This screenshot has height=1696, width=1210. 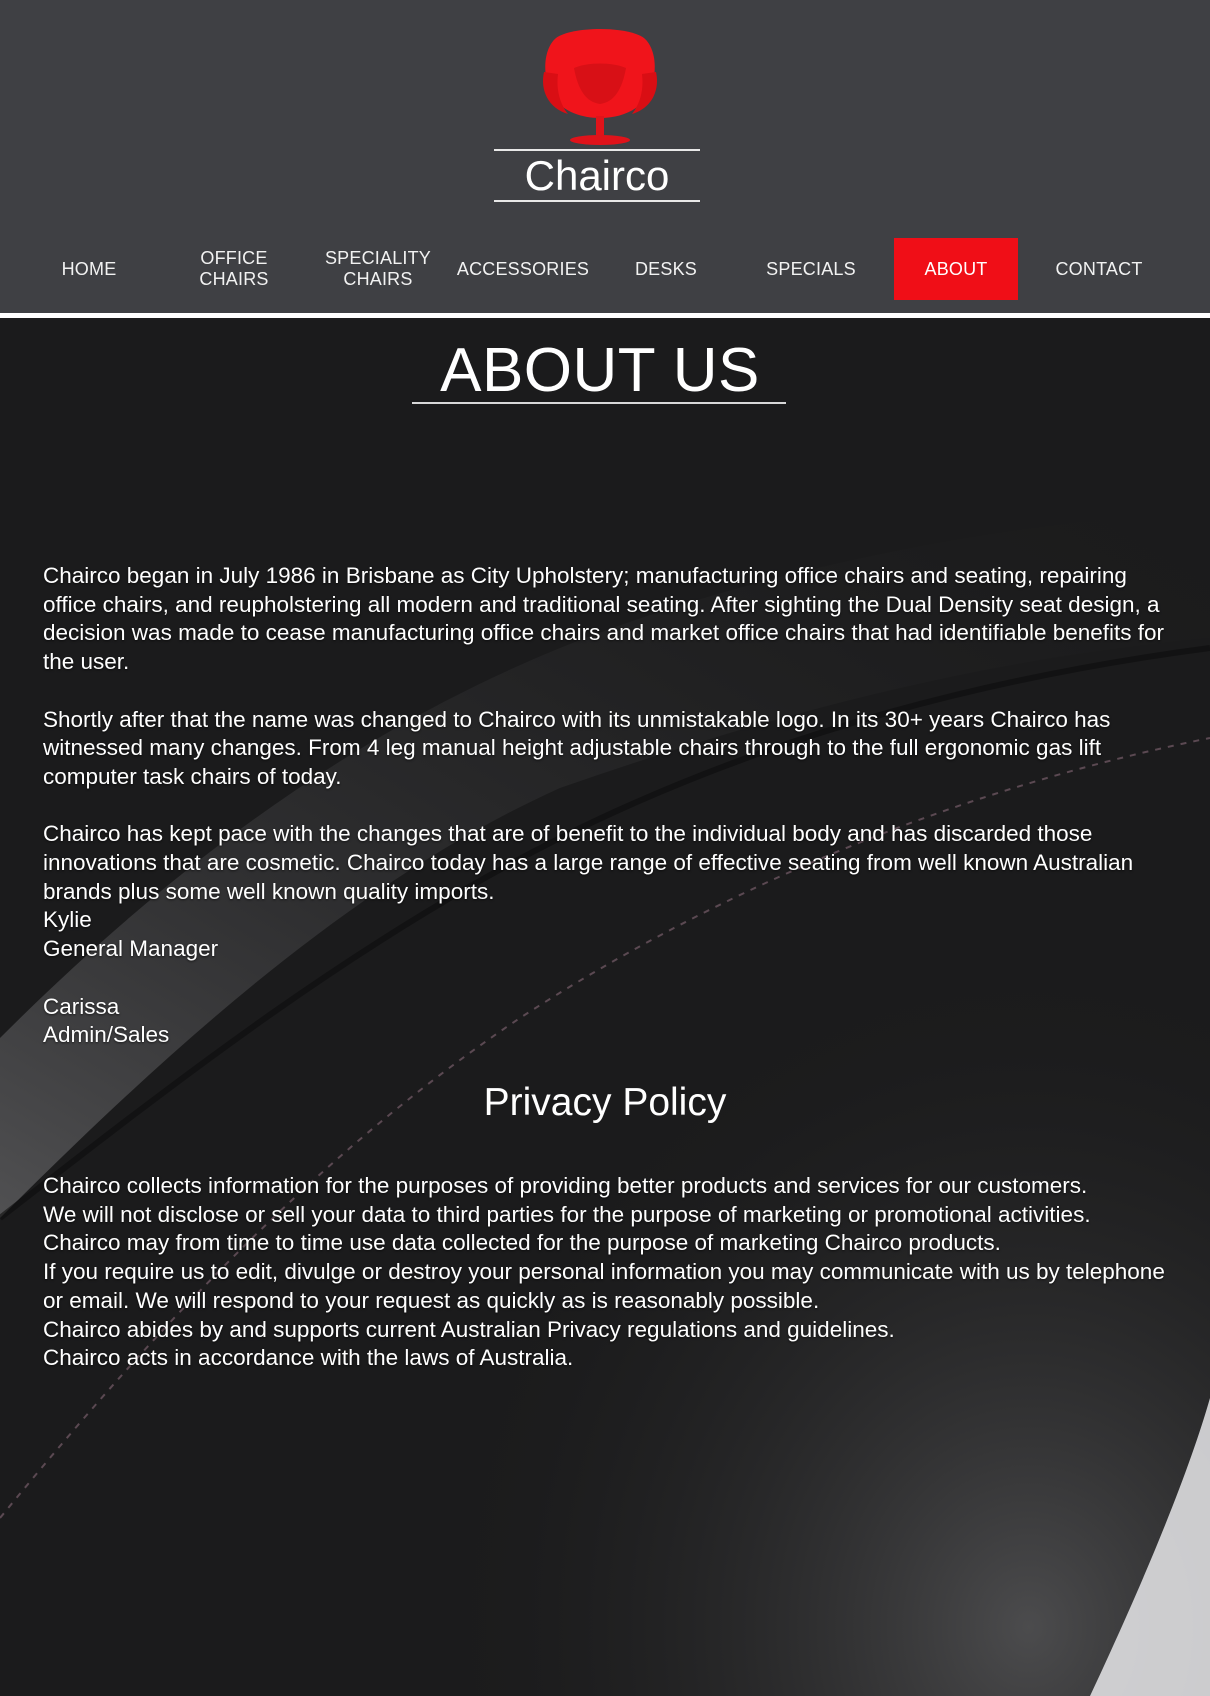 What do you see at coordinates (666, 269) in the screenshot?
I see `nav-item-desks: DESKS` at bounding box center [666, 269].